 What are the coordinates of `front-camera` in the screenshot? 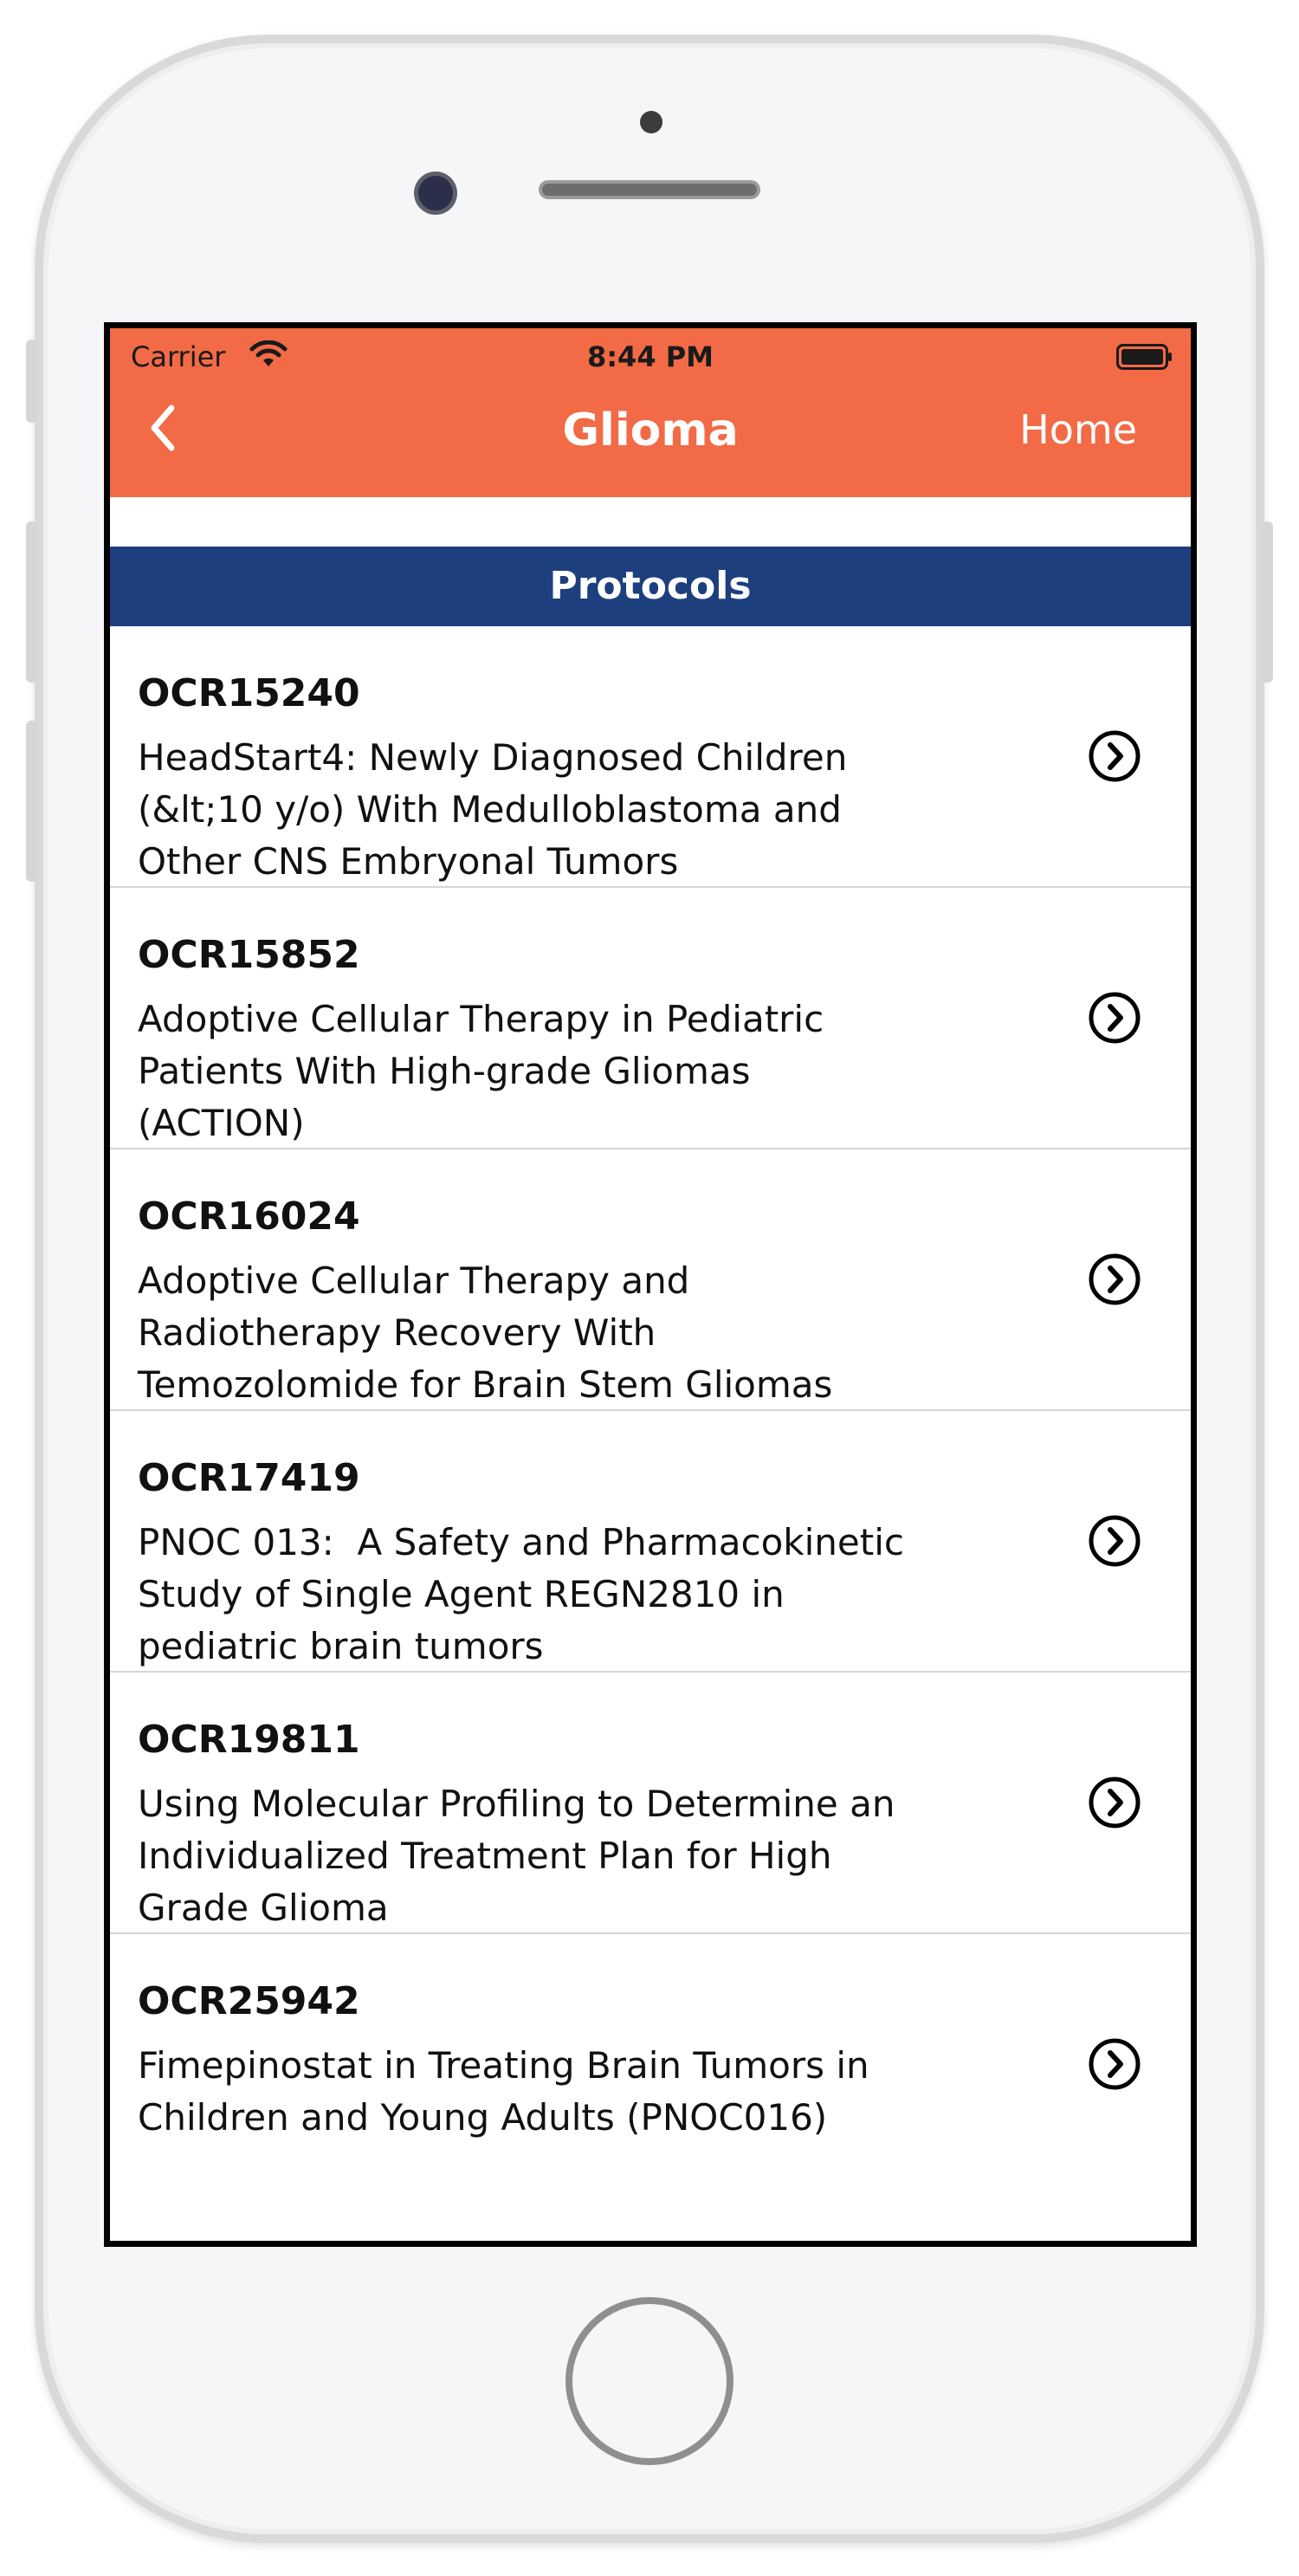 It's located at (435, 193).